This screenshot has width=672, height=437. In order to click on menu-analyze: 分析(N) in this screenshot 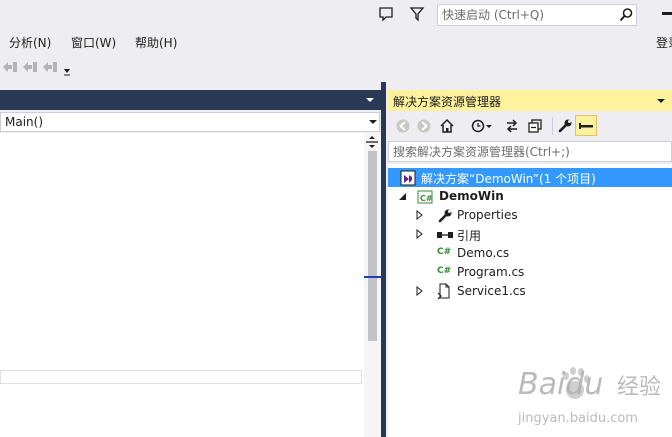, I will do `click(30, 42)`.